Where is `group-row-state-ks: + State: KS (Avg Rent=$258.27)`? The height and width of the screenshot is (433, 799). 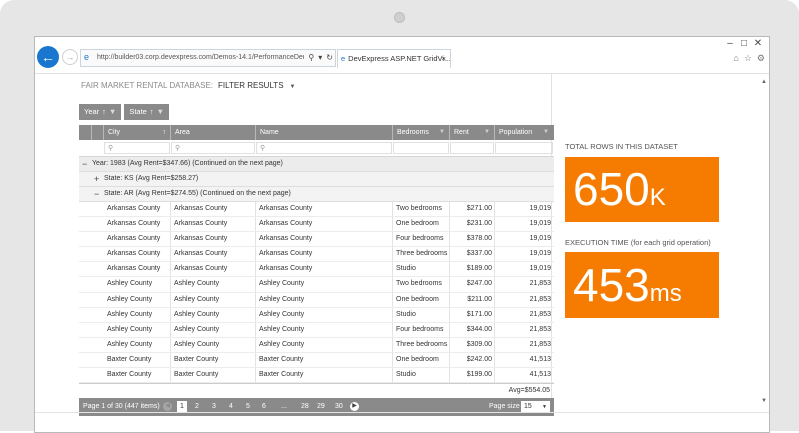
group-row-state-ks: + State: KS (Avg Rent=$258.27) is located at coordinates (316, 179).